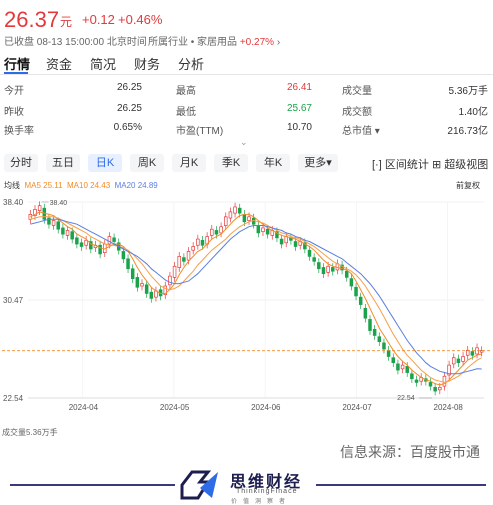 Image resolution: width=493 pixels, height=505 pixels. I want to click on period-monthly: 月K, so click(189, 163).